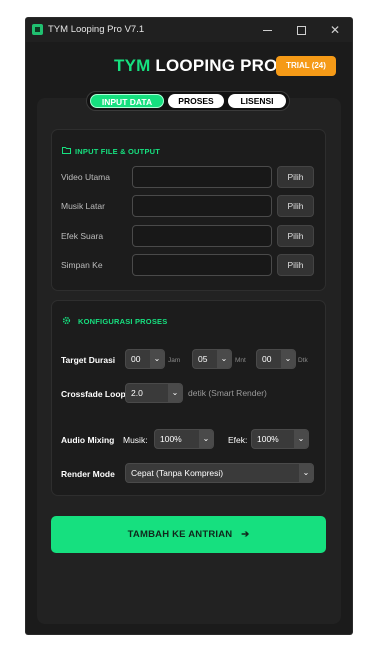 The width and height of the screenshot is (378, 660). Describe the element at coordinates (174, 360) in the screenshot. I see `hours-unit: Jam` at that location.